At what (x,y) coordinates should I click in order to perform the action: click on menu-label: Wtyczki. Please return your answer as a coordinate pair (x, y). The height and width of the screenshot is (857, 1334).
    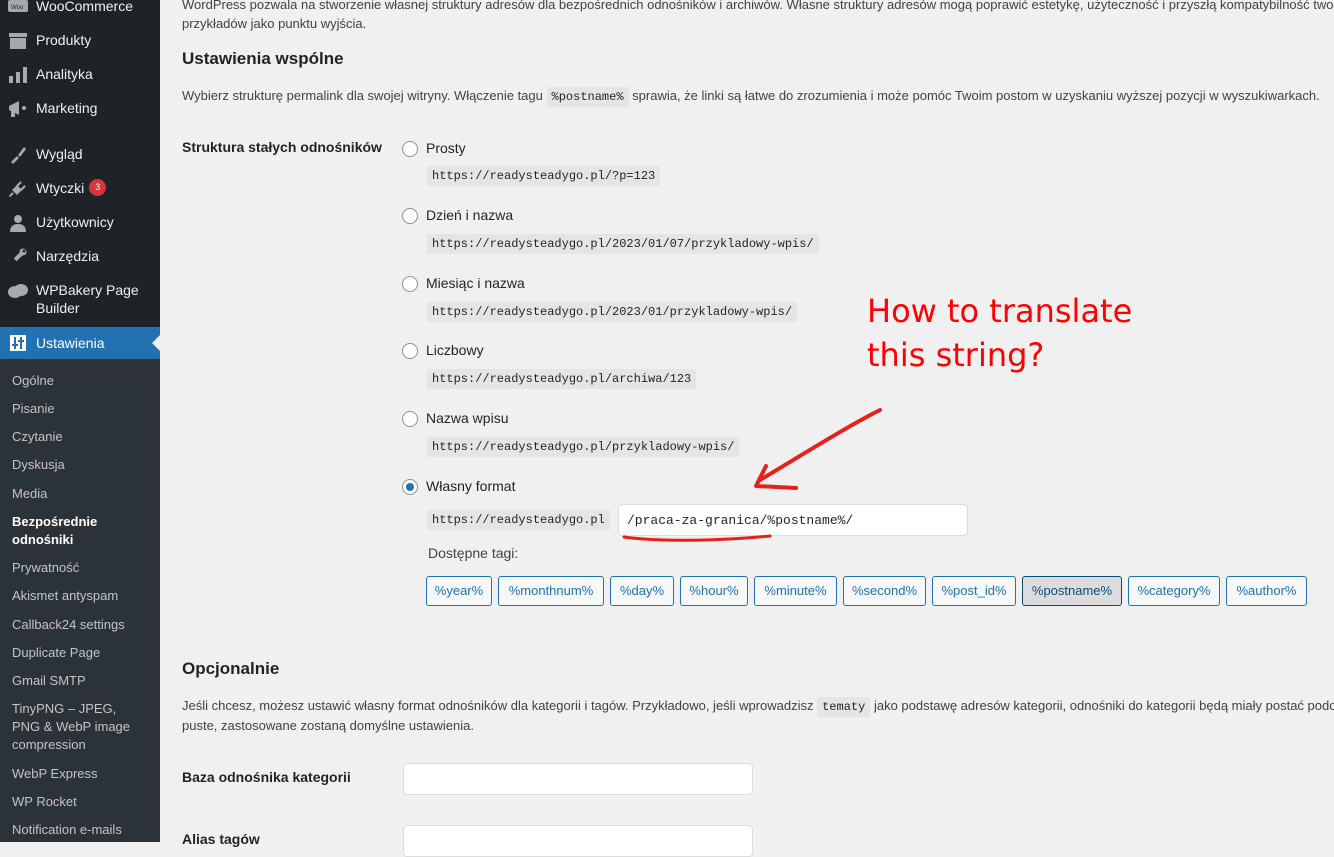
    Looking at the image, I should click on (60, 188).